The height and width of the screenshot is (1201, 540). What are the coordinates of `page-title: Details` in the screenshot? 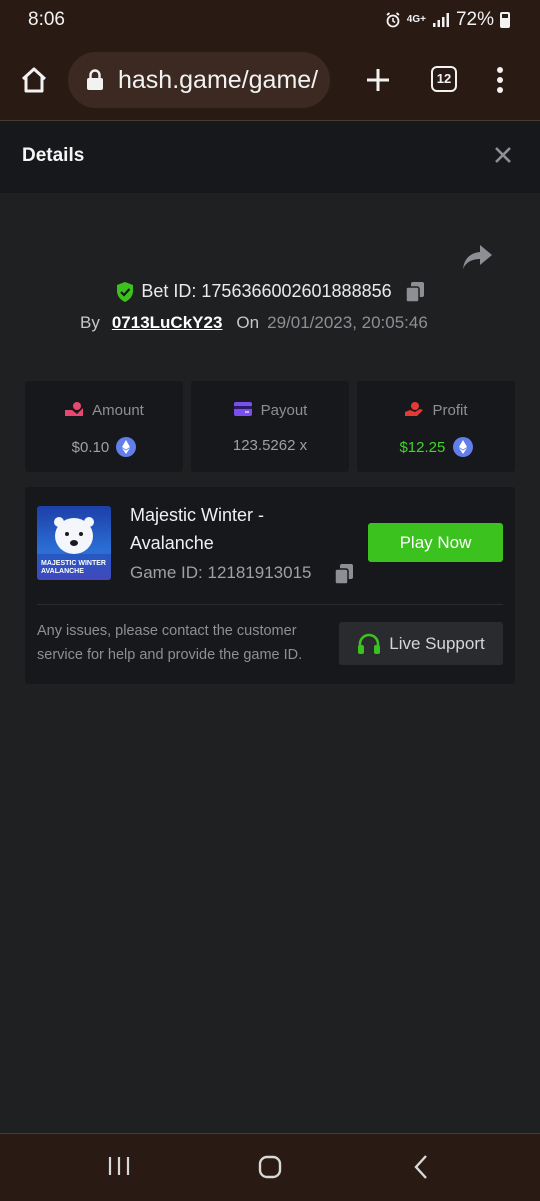 It's located at (53, 155).